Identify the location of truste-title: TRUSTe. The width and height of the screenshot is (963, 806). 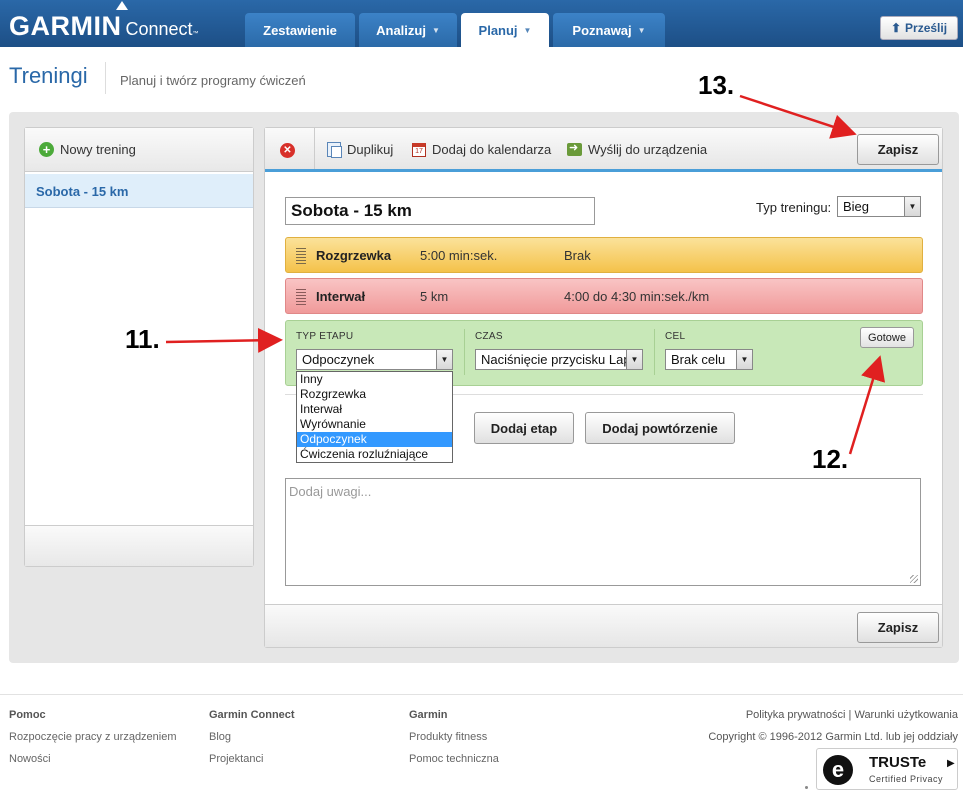
(898, 762).